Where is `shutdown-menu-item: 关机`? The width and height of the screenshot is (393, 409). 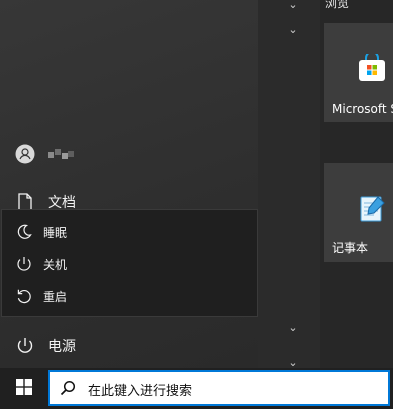
shutdown-menu-item: 关机 is located at coordinates (129, 264).